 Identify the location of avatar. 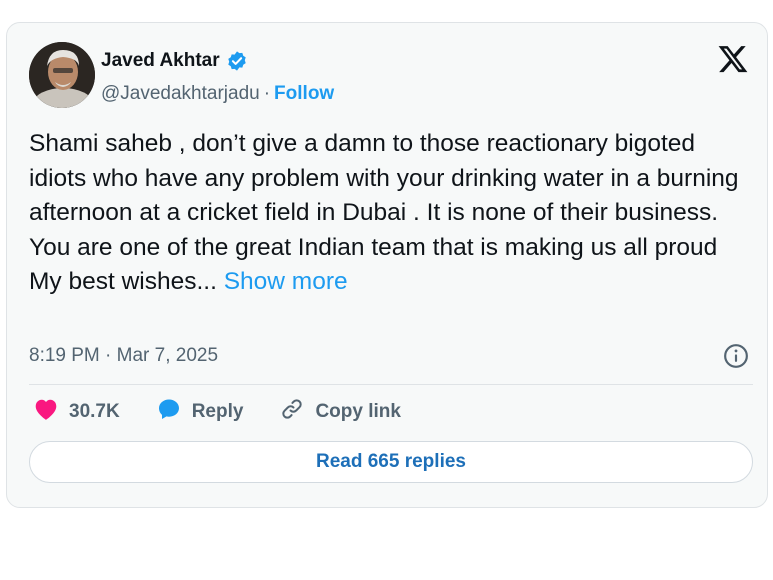
(62, 75).